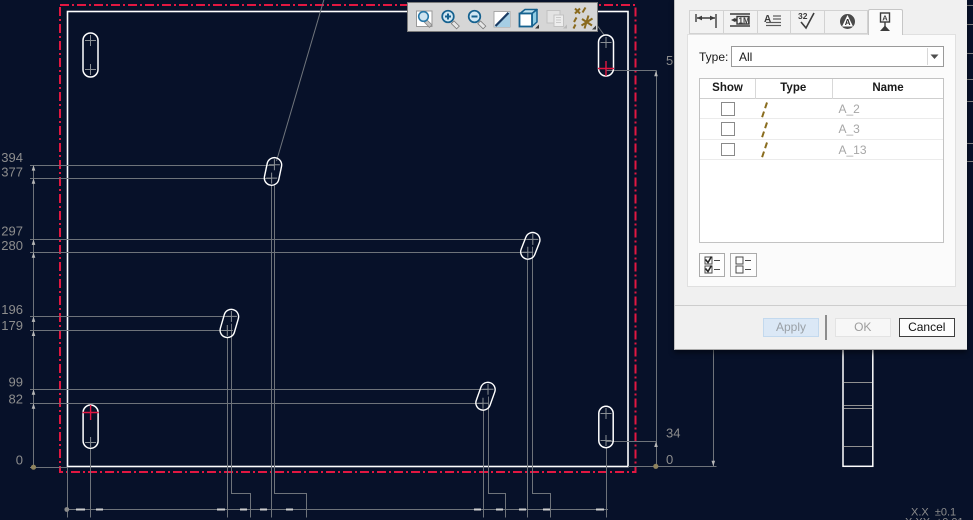 The width and height of the screenshot is (973, 520). What do you see at coordinates (803, 16) in the screenshot?
I see `svg-text: 32` at bounding box center [803, 16].